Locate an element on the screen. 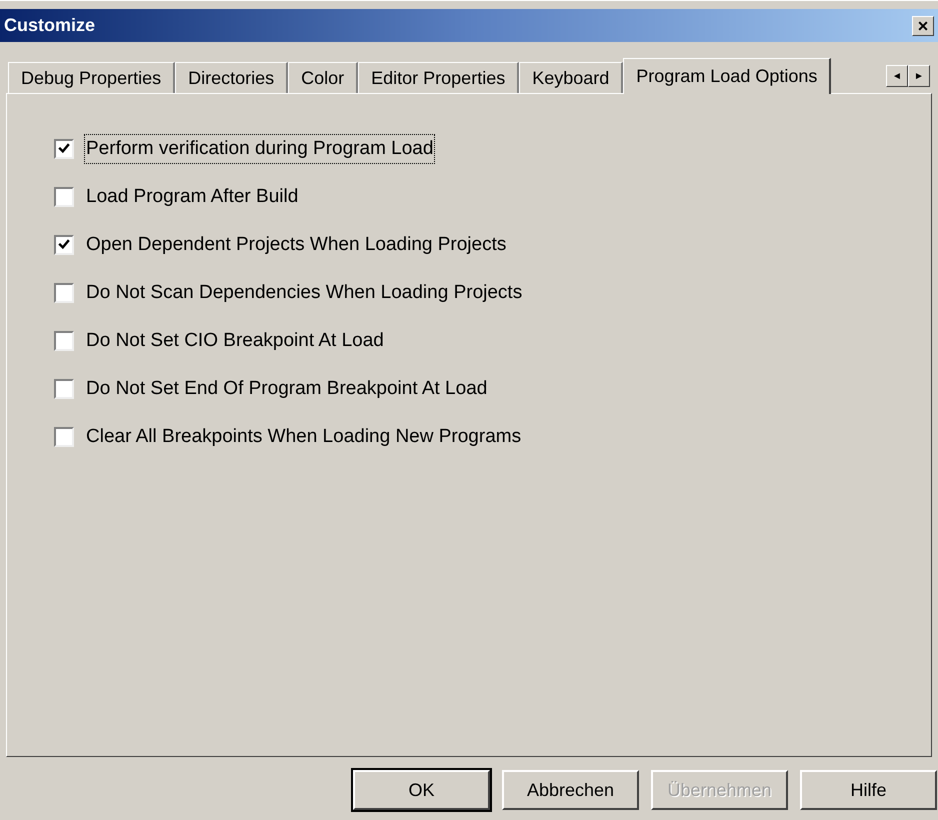 The width and height of the screenshot is (938, 820). tab: Directories is located at coordinates (231, 77).